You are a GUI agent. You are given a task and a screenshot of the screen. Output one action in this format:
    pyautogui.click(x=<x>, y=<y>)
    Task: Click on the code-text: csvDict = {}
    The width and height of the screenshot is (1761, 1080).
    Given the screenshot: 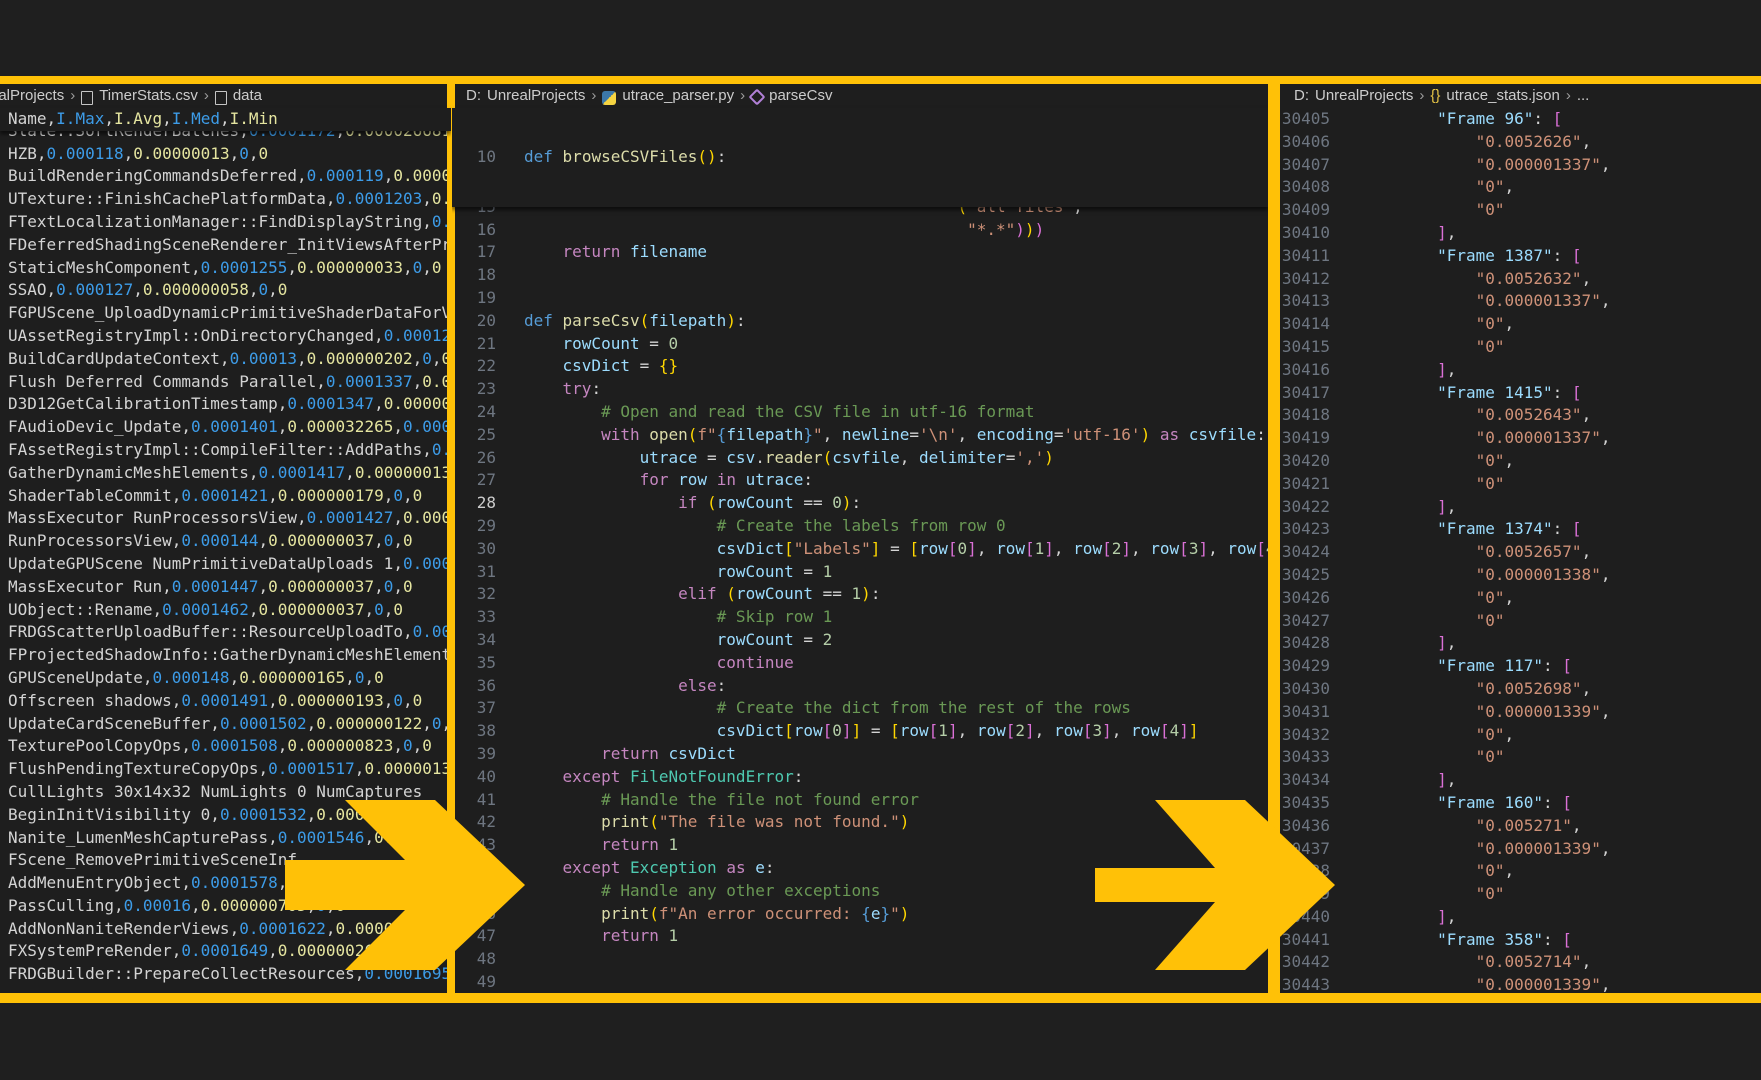 What is the action you would take?
    pyautogui.click(x=601, y=366)
    